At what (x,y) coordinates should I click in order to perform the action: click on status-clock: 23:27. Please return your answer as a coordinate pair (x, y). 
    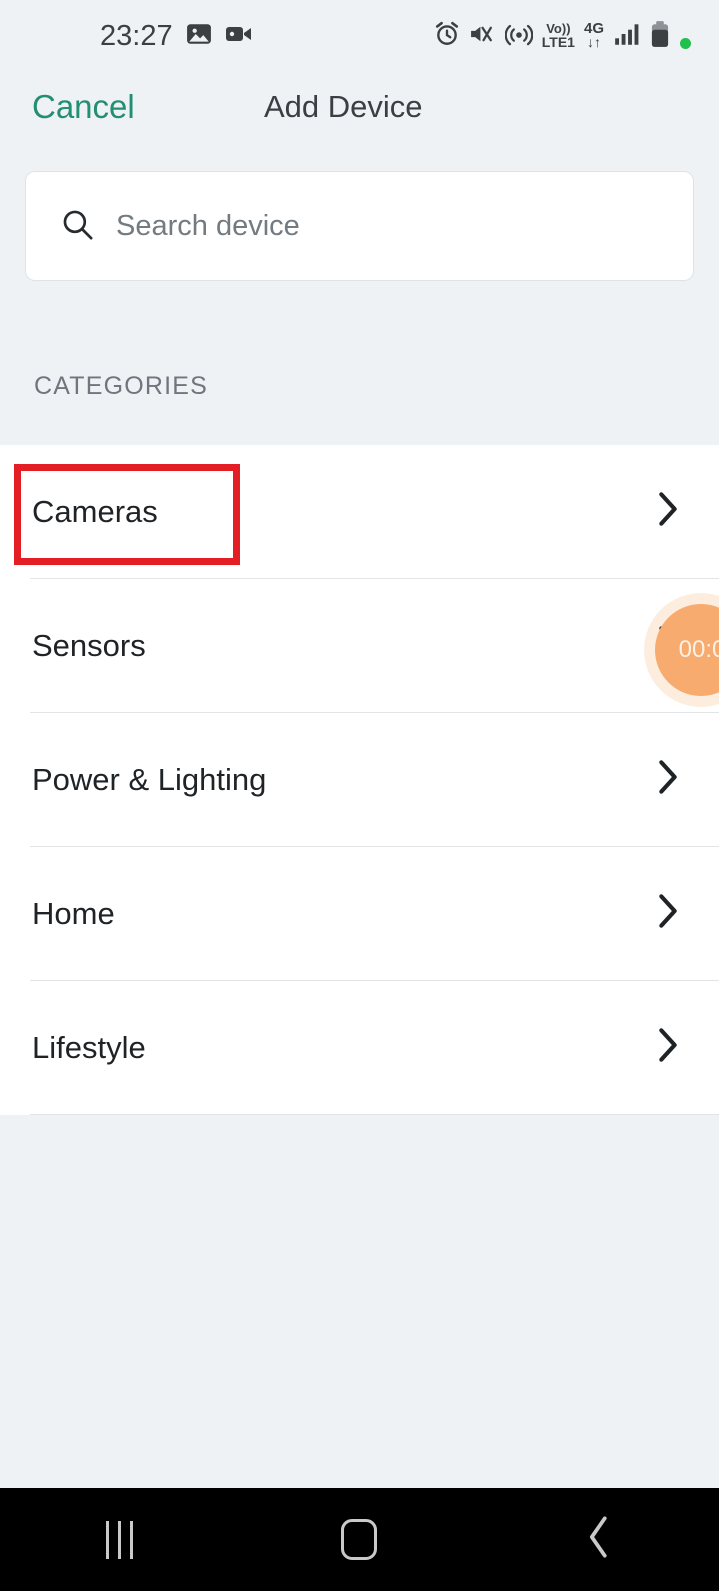
    Looking at the image, I should click on (136, 35).